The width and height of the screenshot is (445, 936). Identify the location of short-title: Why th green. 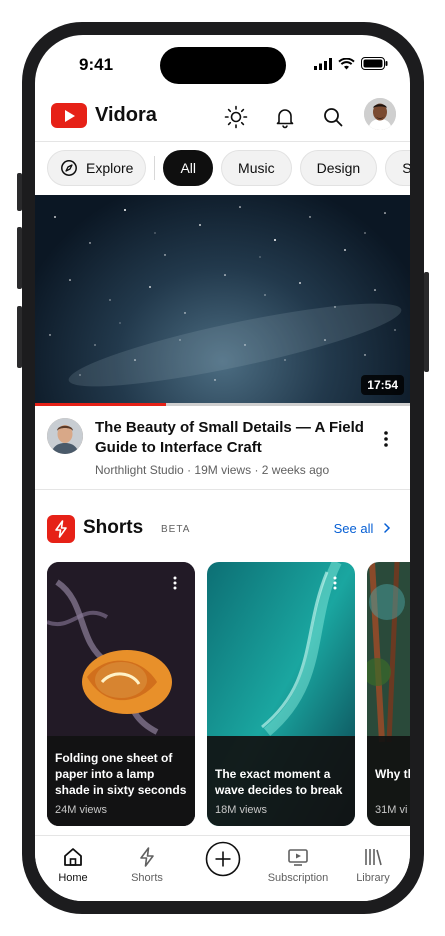
(392, 774).